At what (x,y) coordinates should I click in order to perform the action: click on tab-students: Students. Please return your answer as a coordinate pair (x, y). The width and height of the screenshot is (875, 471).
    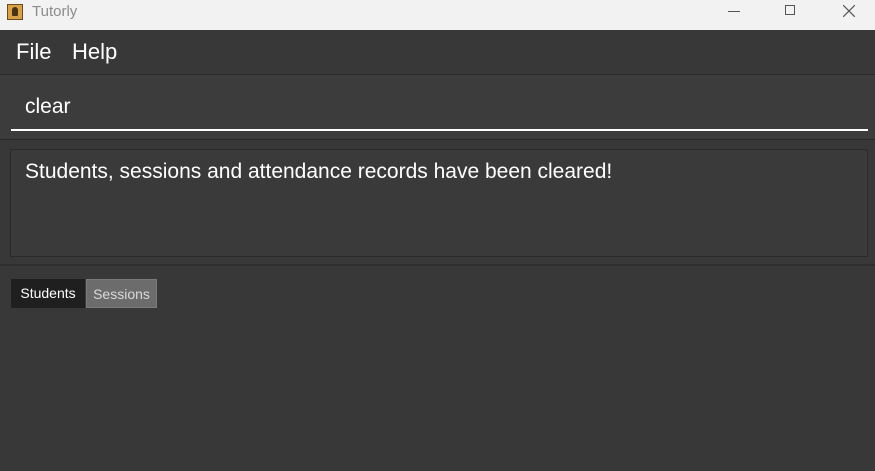
    Looking at the image, I should click on (48, 293).